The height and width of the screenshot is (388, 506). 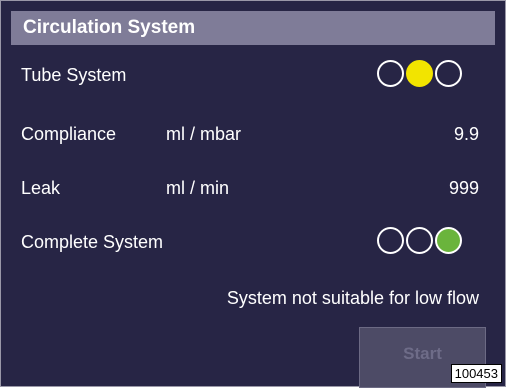 I want to click on compliance-label: Compliance, so click(x=69, y=134).